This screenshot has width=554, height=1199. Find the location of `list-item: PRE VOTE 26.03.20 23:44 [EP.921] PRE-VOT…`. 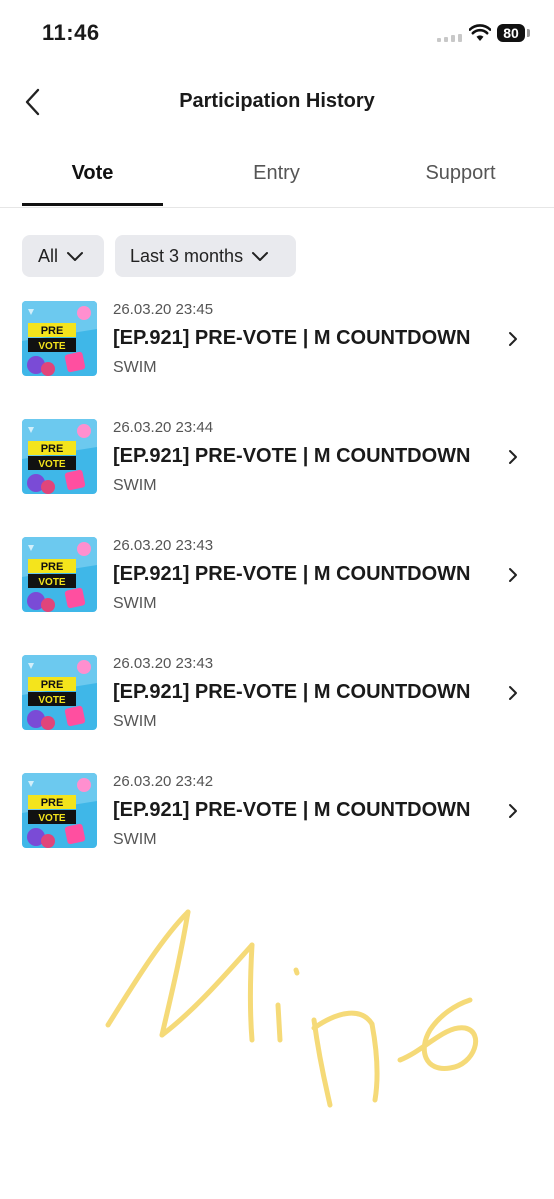

list-item: PRE VOTE 26.03.20 23:44 [EP.921] PRE-VOT… is located at coordinates (277, 458).